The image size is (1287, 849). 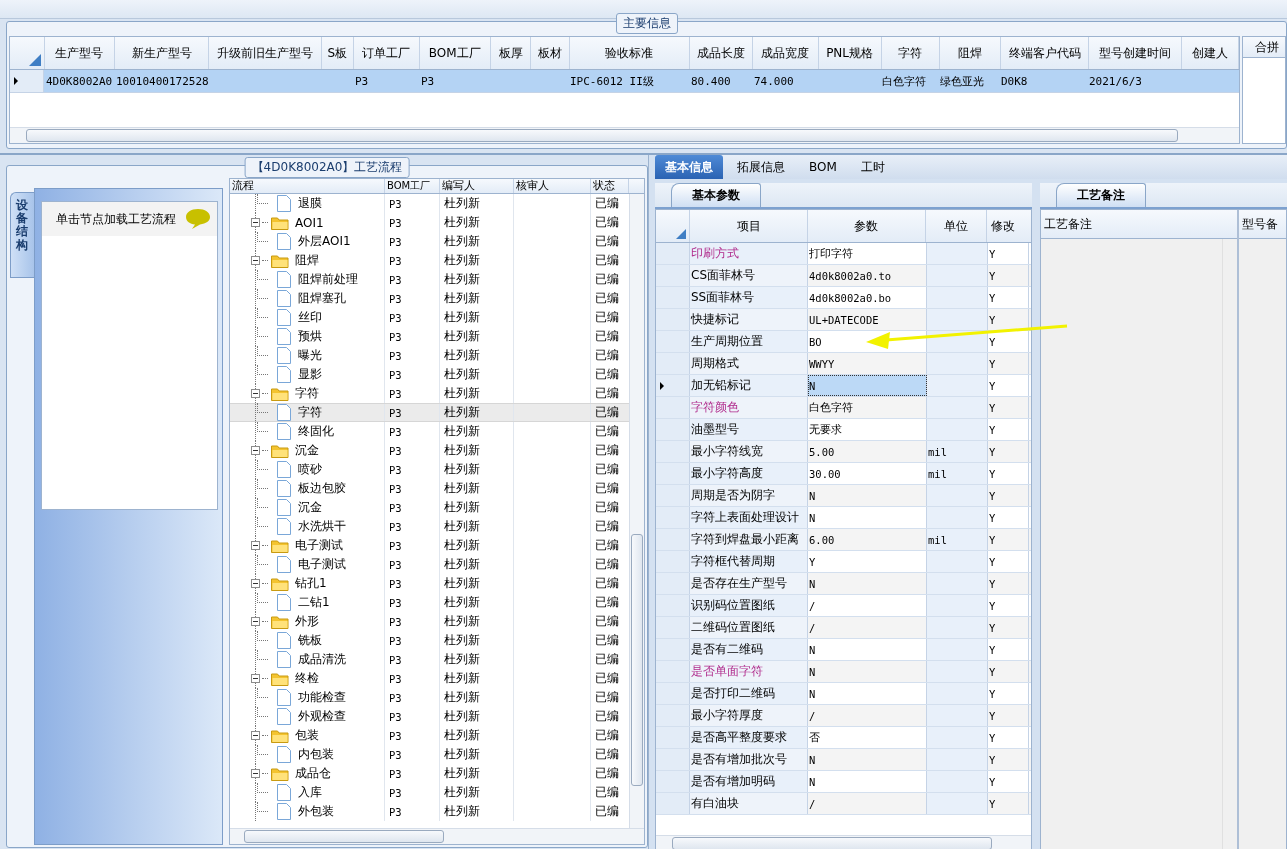 I want to click on column-header: 工艺备注, so click(x=1139, y=224).